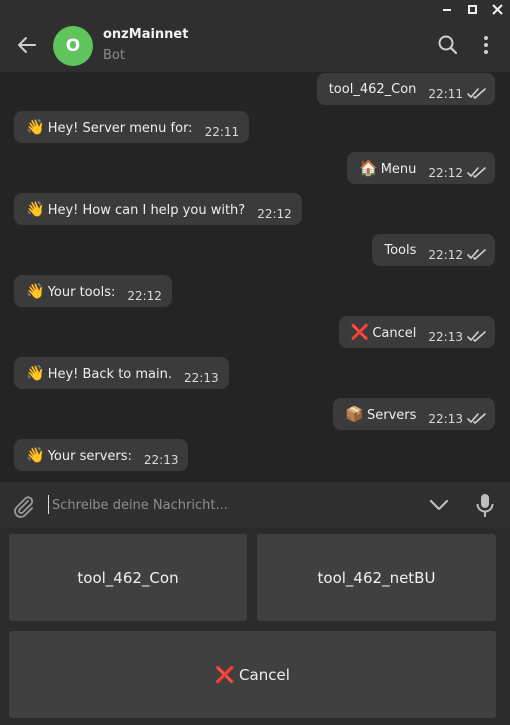 The image size is (510, 725). Describe the element at coordinates (146, 210) in the screenshot. I see `message-body: Hey! How can I help you with?` at that location.